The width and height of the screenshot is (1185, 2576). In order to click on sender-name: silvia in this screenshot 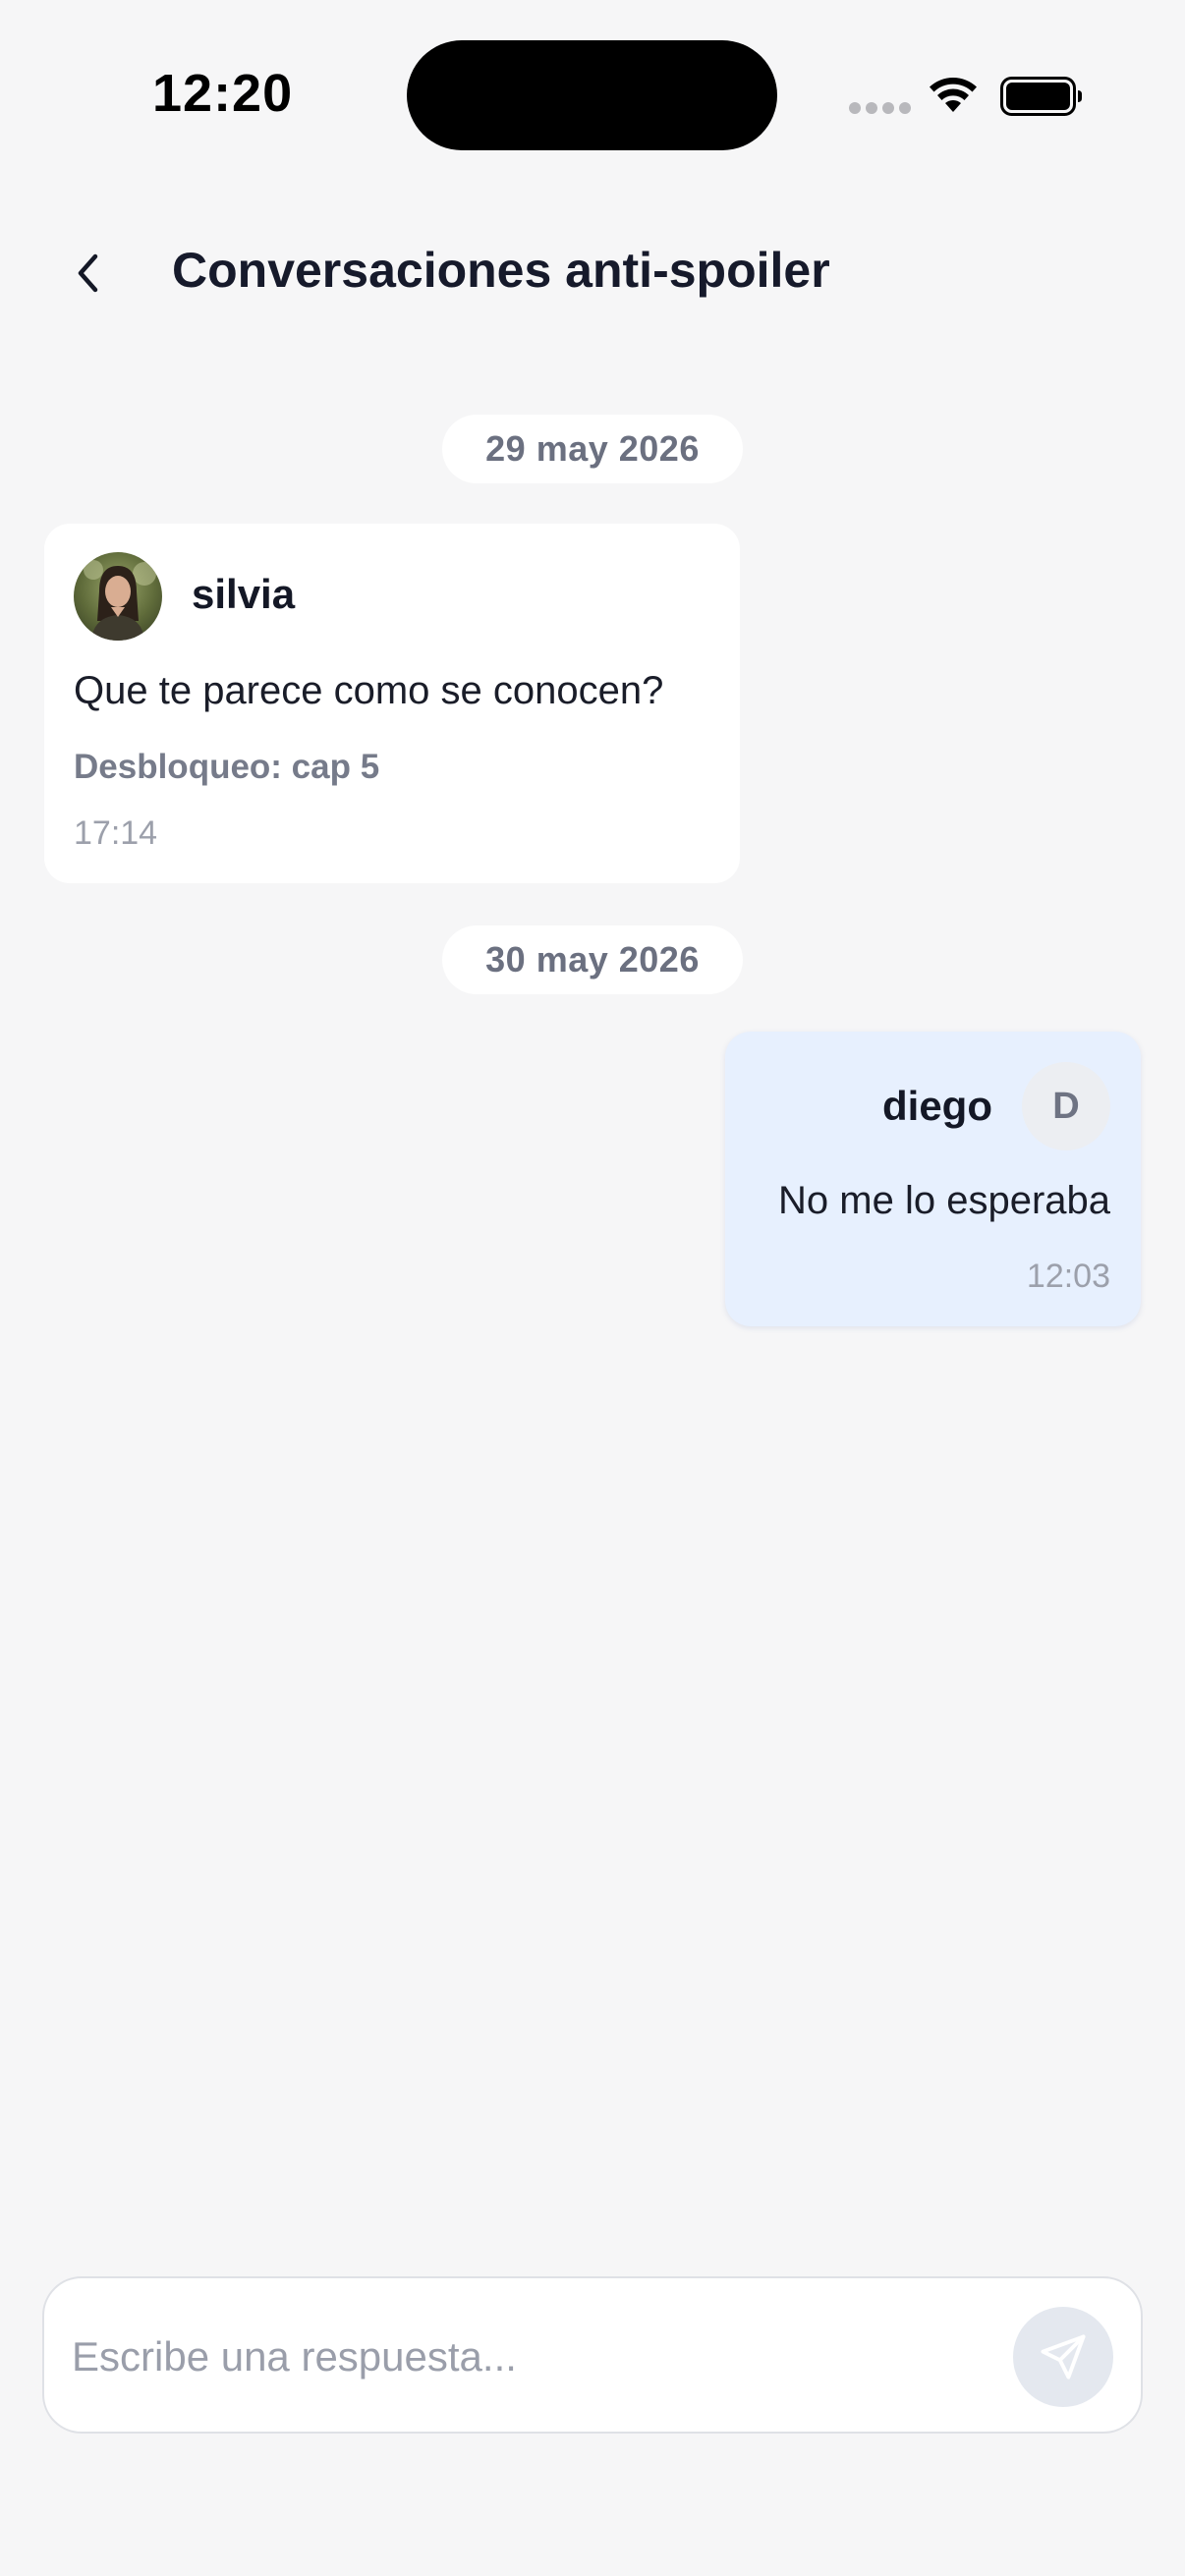, I will do `click(244, 594)`.